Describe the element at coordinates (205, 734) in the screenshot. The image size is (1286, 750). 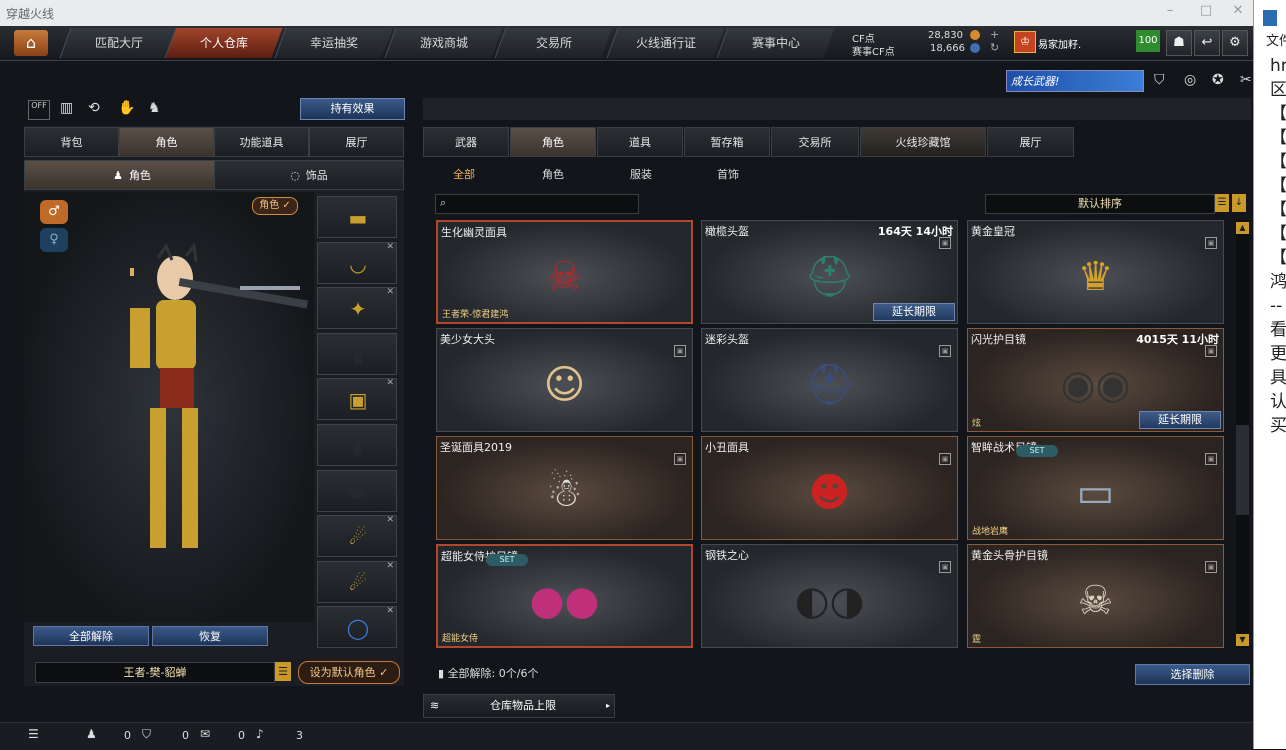
I see `chat-icon: ✉` at that location.